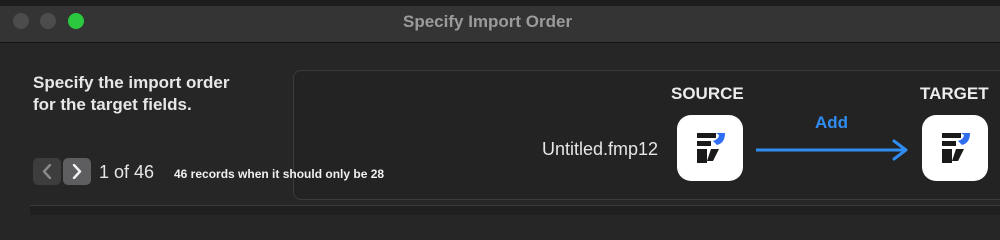 The height and width of the screenshot is (240, 1000). What do you see at coordinates (600, 149) in the screenshot?
I see `source-file-name: Untitled.fmp12` at bounding box center [600, 149].